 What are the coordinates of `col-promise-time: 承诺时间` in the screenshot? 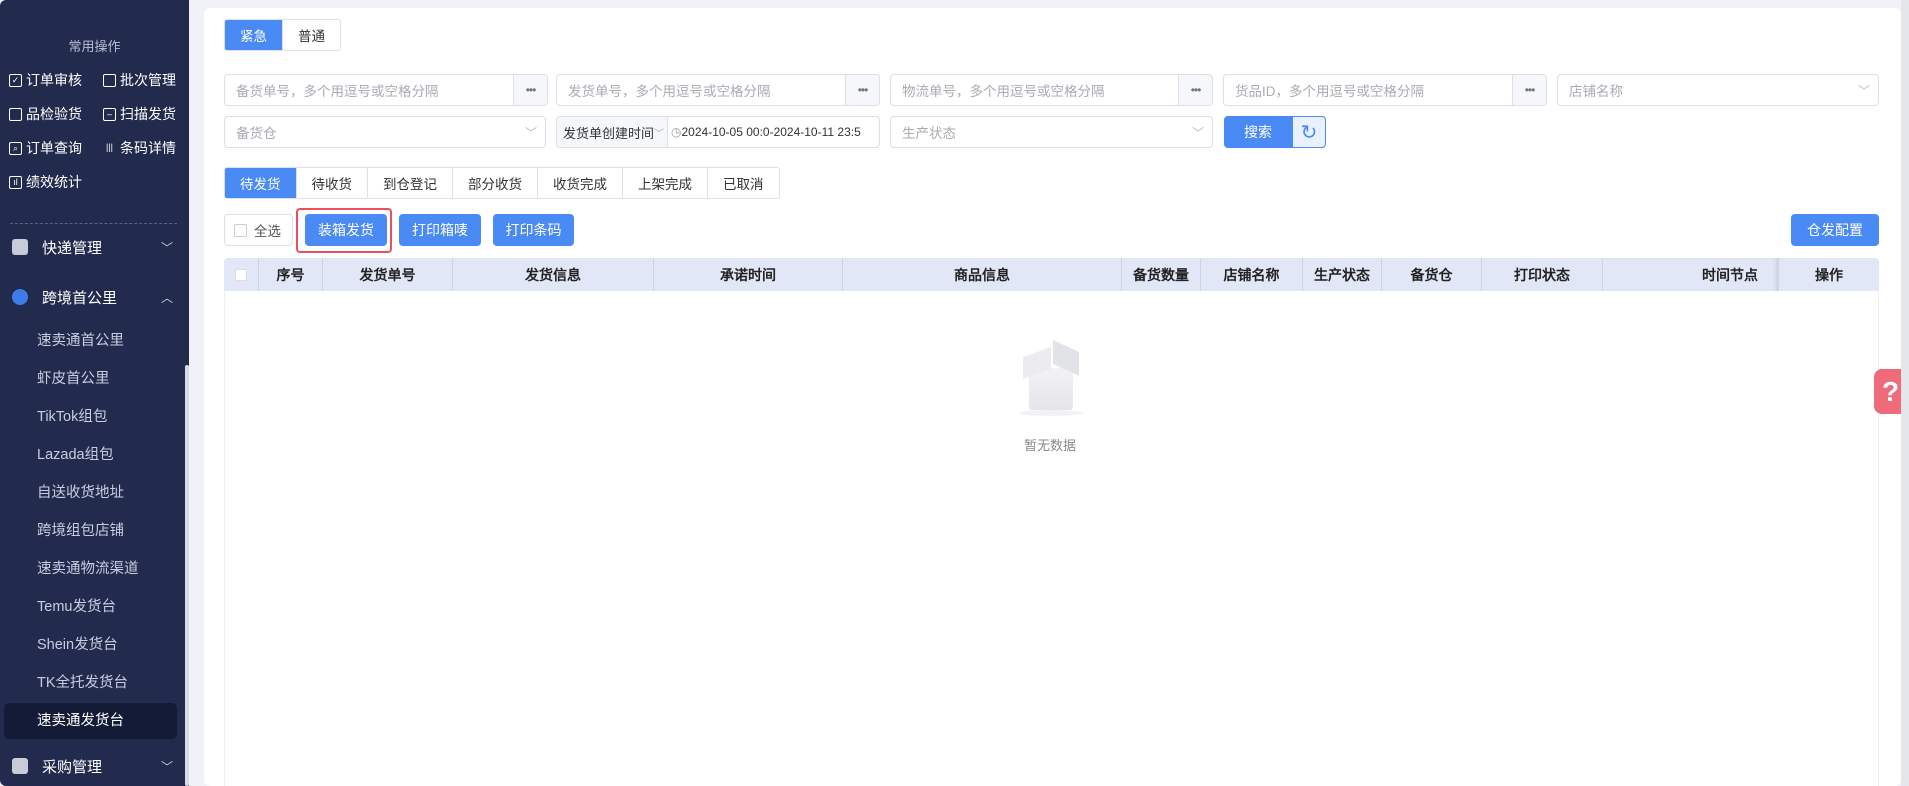 It's located at (748, 274).